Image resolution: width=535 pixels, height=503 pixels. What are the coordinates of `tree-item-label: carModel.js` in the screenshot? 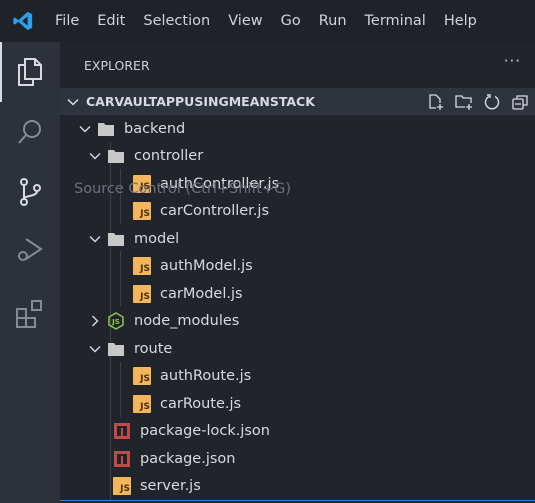 It's located at (201, 293).